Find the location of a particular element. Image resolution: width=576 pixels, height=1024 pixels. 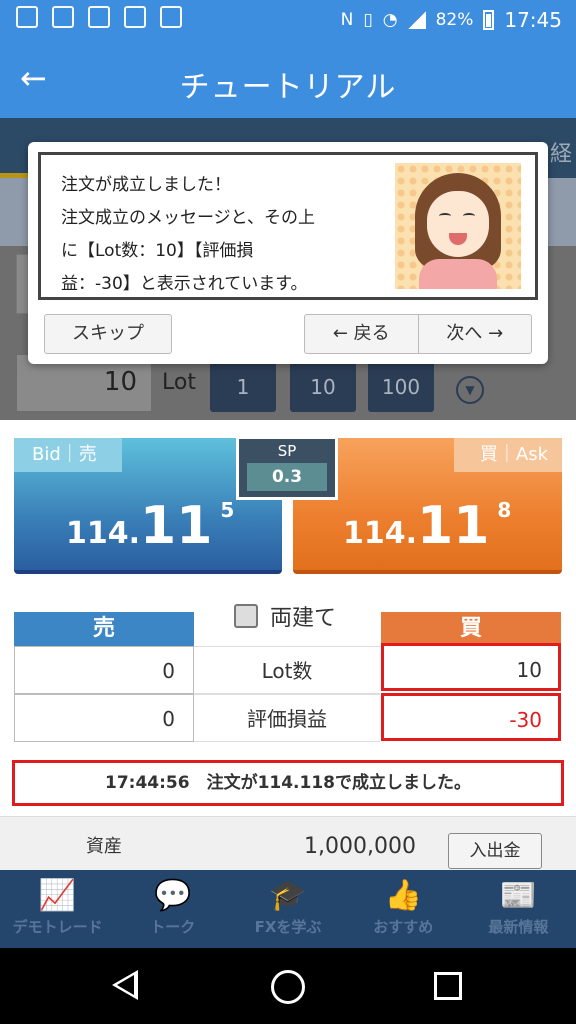

battery-percent: 82% is located at coordinates (454, 20).